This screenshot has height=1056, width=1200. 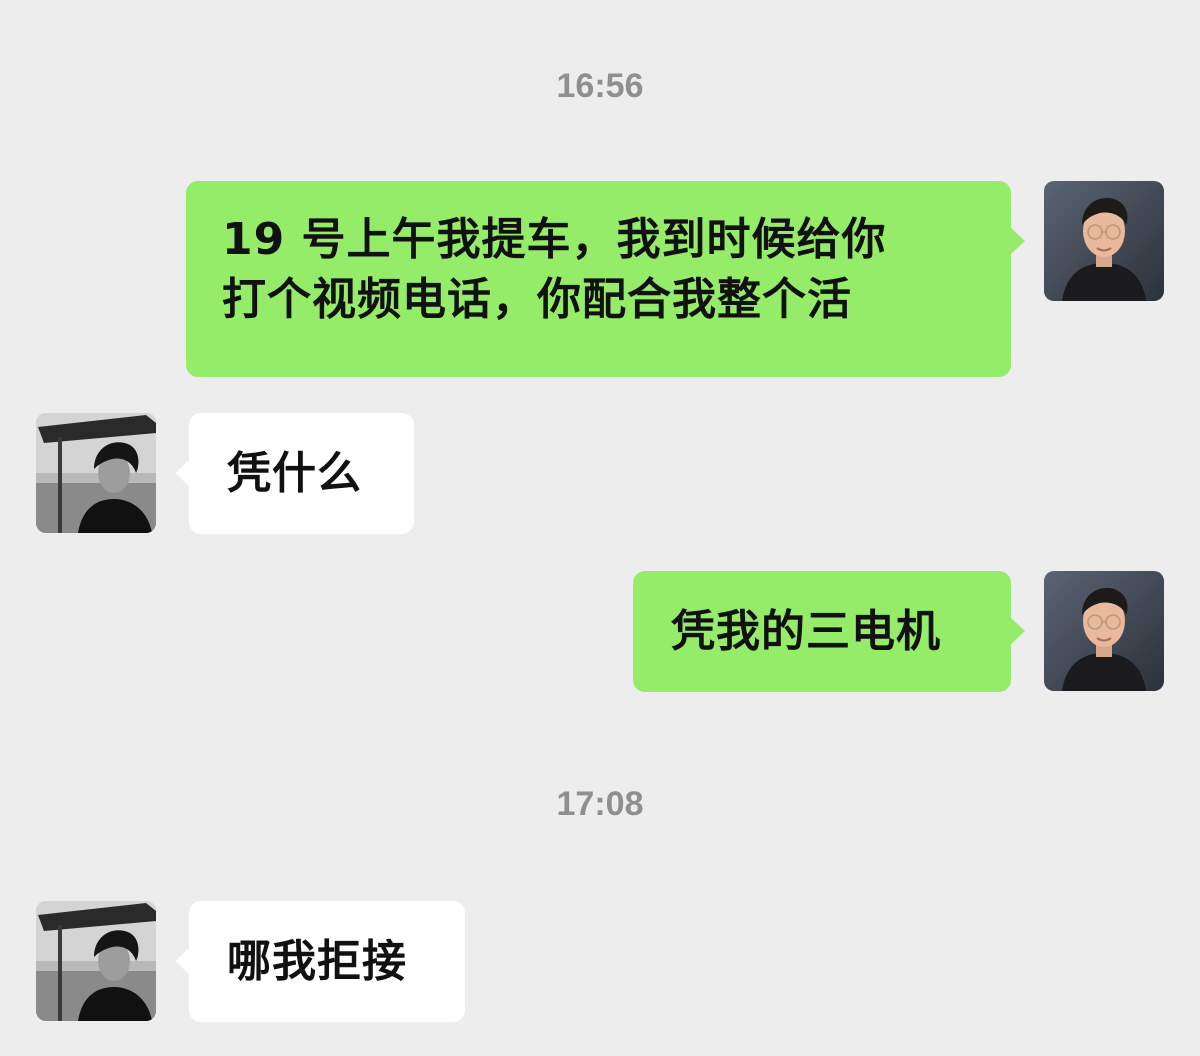 What do you see at coordinates (317, 961) in the screenshot?
I see `message-text: 哪我拒接` at bounding box center [317, 961].